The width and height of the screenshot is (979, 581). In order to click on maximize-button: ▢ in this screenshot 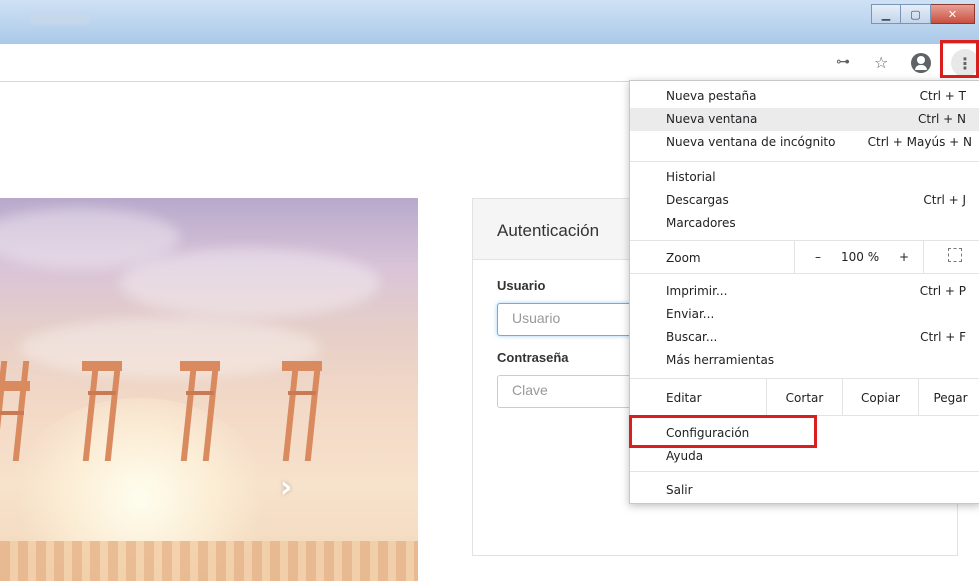, I will do `click(916, 14)`.